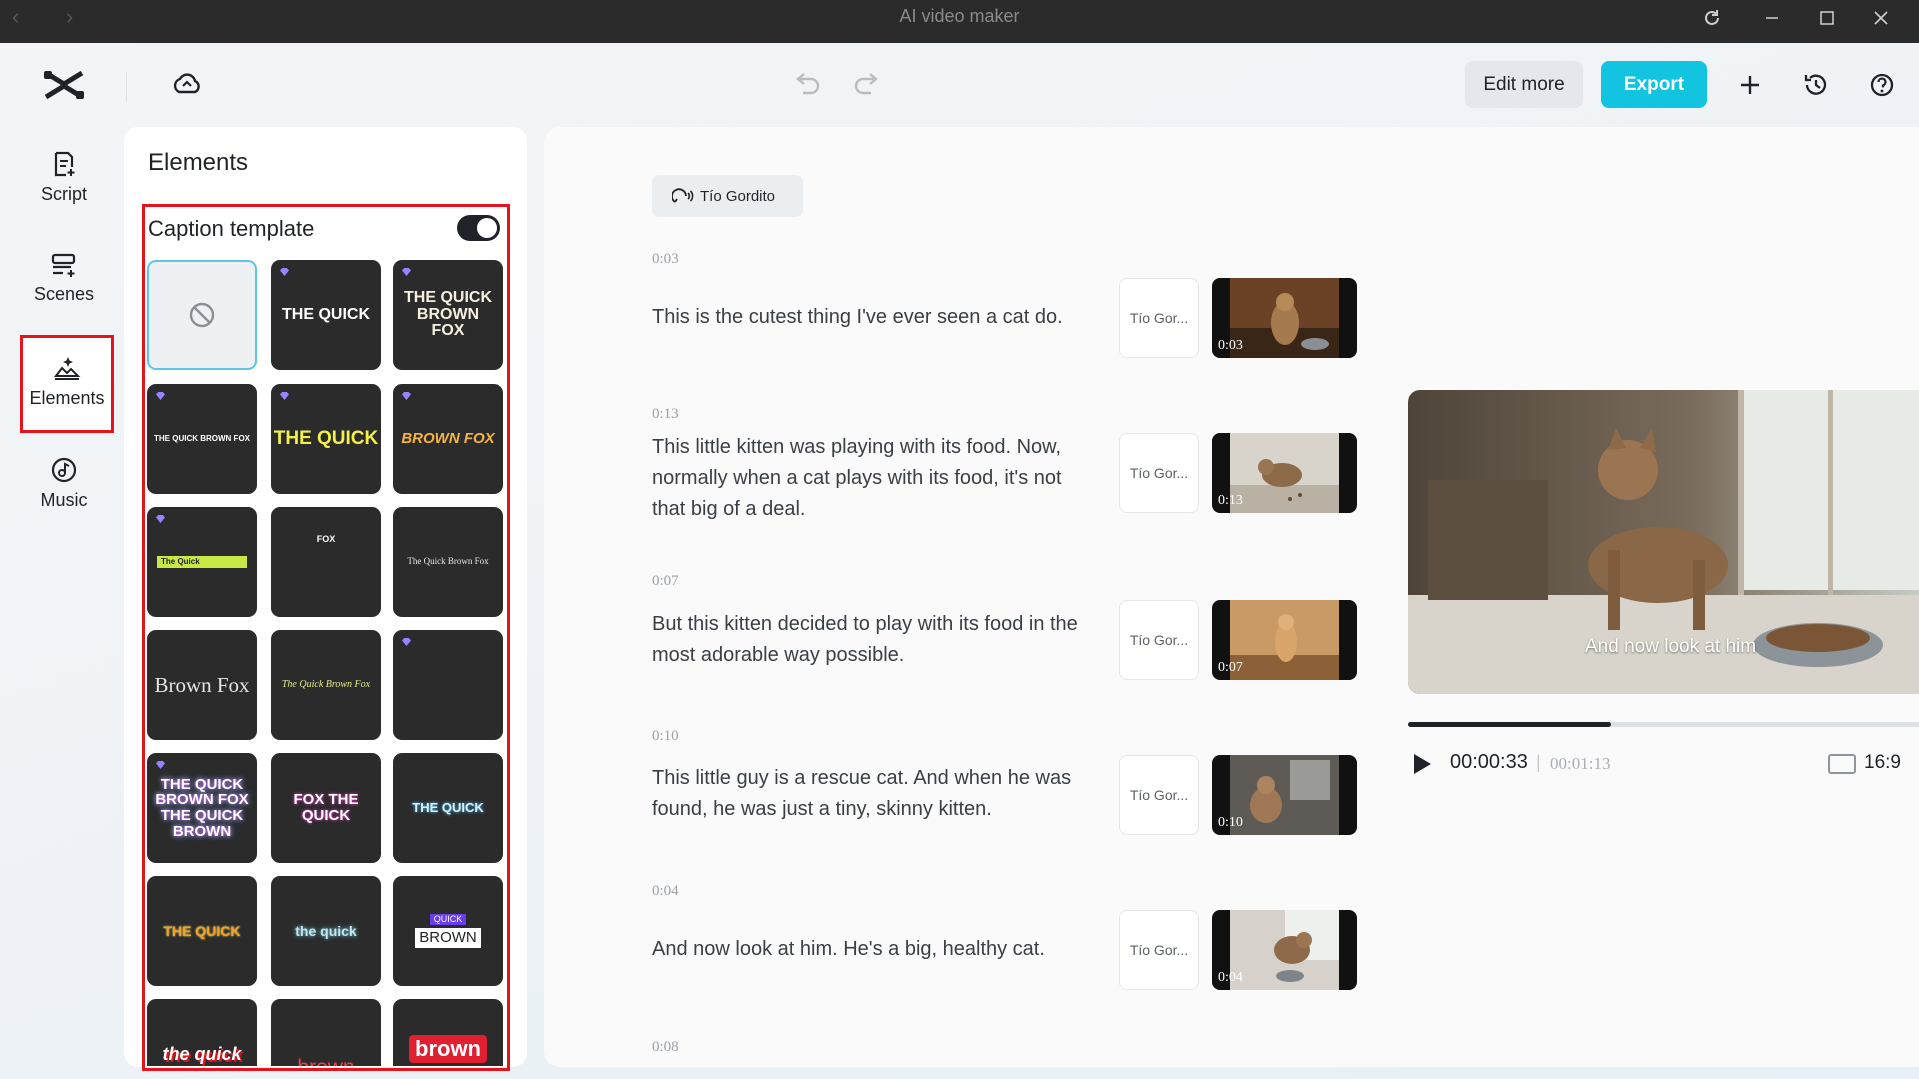 The image size is (1919, 1079). What do you see at coordinates (202, 562) in the screenshot?
I see `caption-template-tile: The Quick` at bounding box center [202, 562].